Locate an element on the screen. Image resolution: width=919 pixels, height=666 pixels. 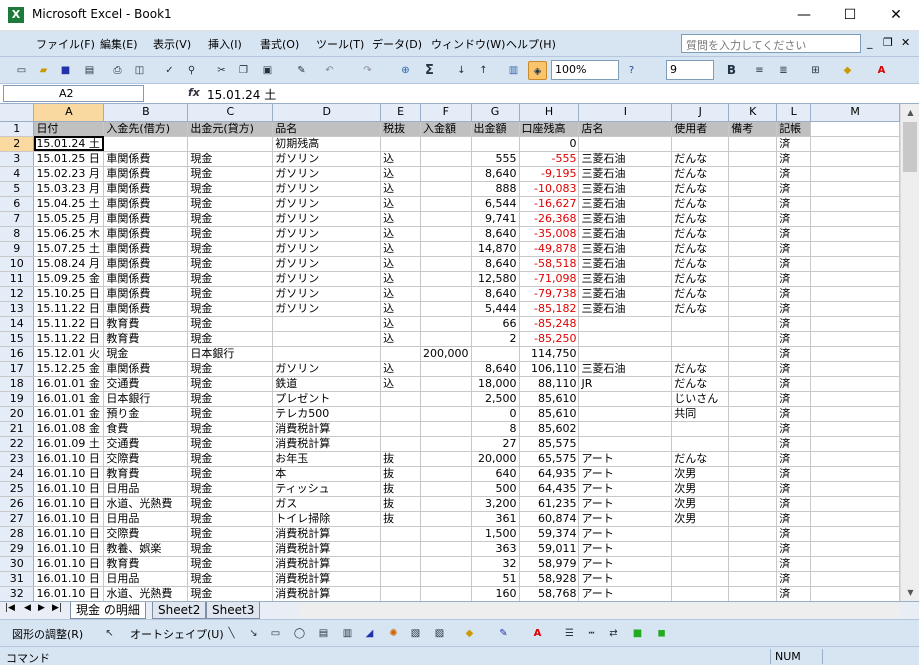
cell: 65,575 is located at coordinates (549, 459).